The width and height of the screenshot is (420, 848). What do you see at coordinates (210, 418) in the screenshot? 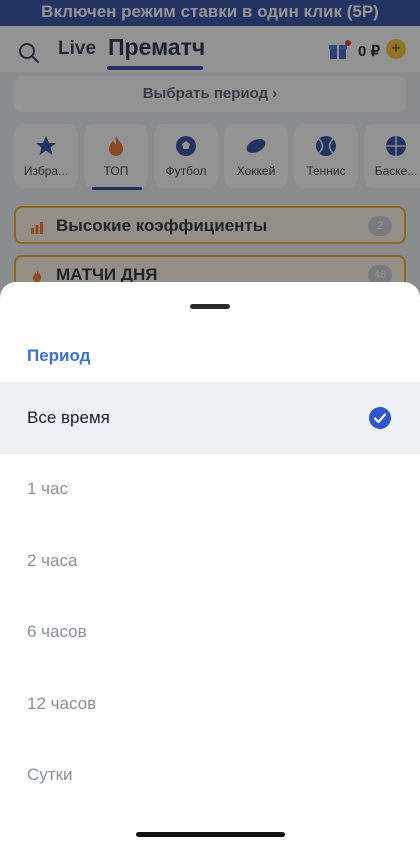
I see `period-option-all-time: Все время` at bounding box center [210, 418].